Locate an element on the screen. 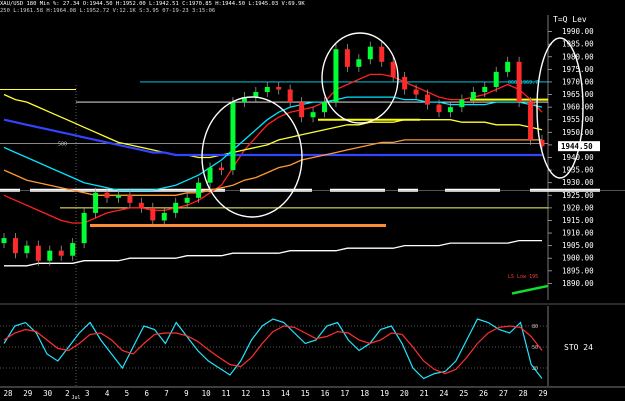 This screenshot has height=401, width=625. x-tick-label: 19 is located at coordinates (384, 393).